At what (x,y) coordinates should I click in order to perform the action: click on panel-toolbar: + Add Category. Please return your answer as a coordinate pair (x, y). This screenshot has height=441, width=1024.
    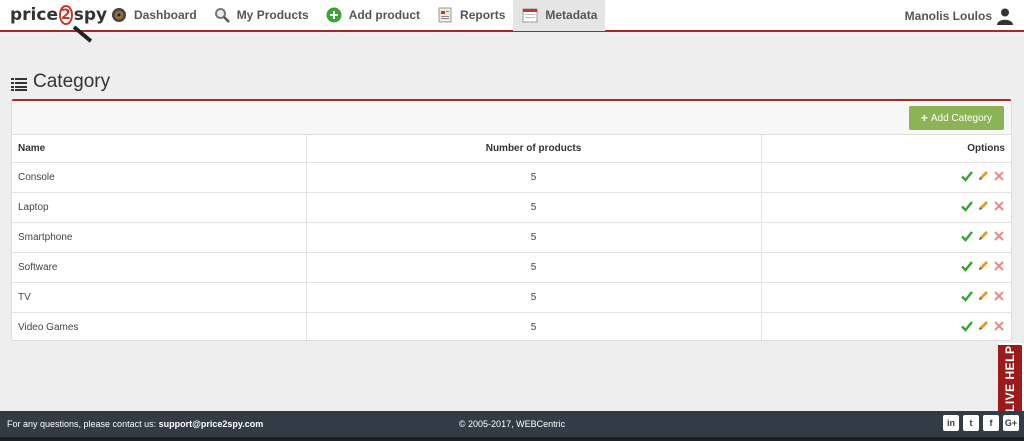
    Looking at the image, I should click on (511, 118).